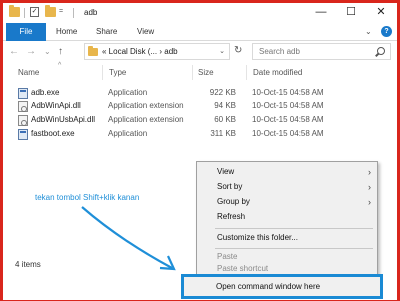  I want to click on properties-icon: ✓, so click(34, 12).